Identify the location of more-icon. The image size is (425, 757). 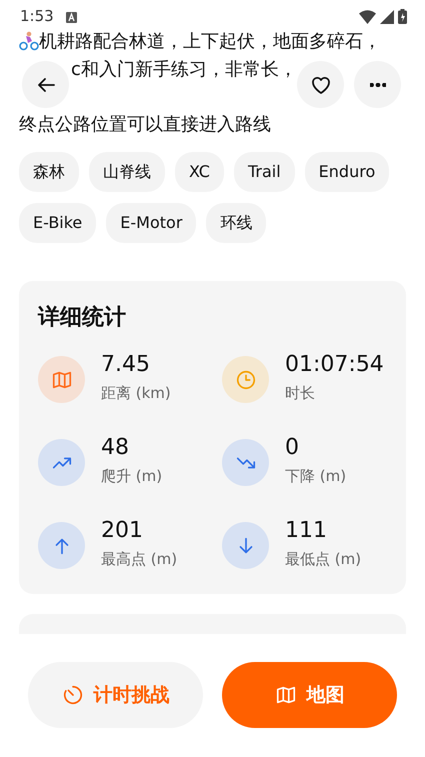
(378, 84).